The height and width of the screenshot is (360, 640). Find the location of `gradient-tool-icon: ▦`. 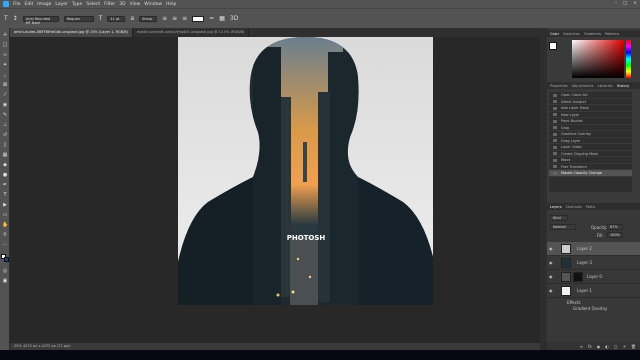

gradient-tool-icon: ▦ is located at coordinates (5, 155).